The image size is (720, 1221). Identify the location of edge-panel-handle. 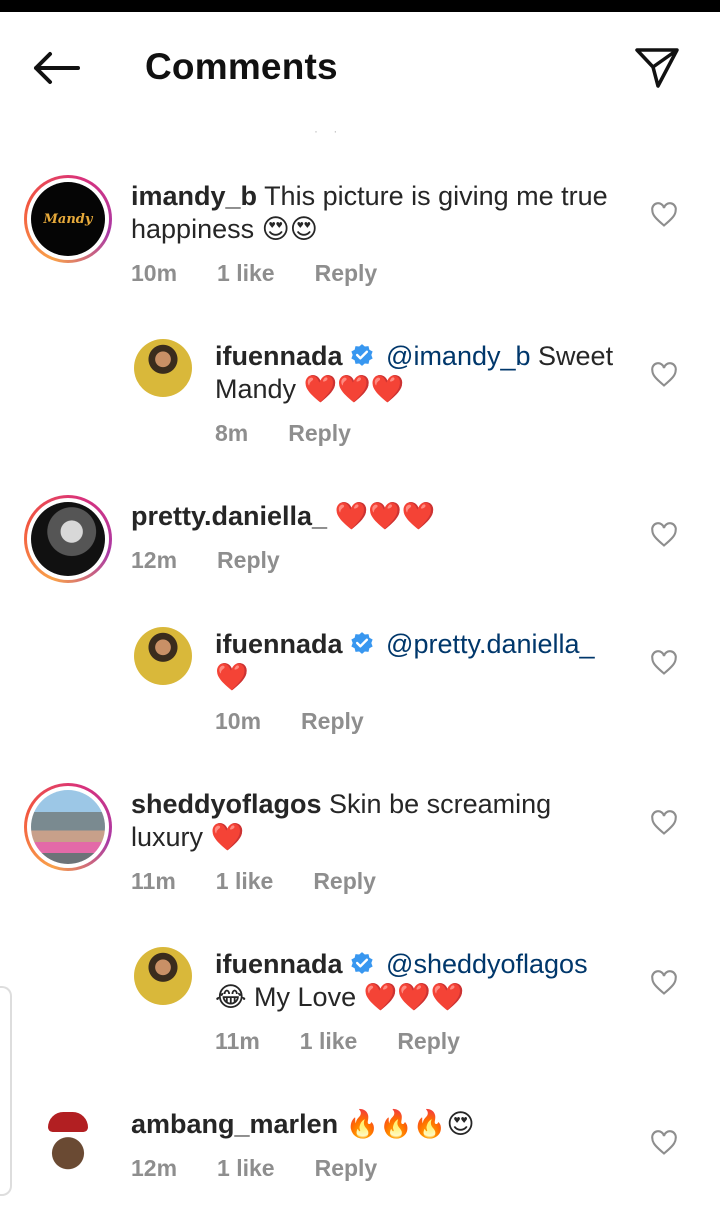
(6, 1091).